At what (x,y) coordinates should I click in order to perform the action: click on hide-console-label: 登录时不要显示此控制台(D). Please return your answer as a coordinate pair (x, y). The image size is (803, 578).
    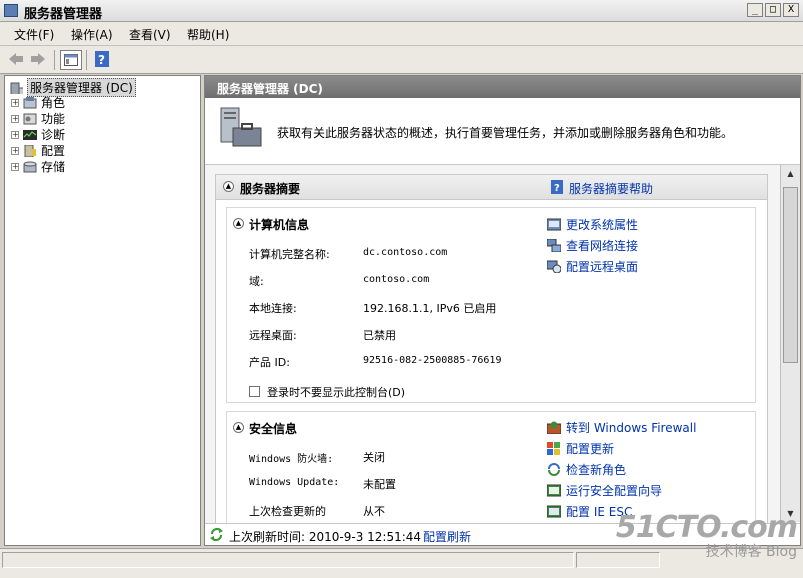
    Looking at the image, I should click on (336, 392).